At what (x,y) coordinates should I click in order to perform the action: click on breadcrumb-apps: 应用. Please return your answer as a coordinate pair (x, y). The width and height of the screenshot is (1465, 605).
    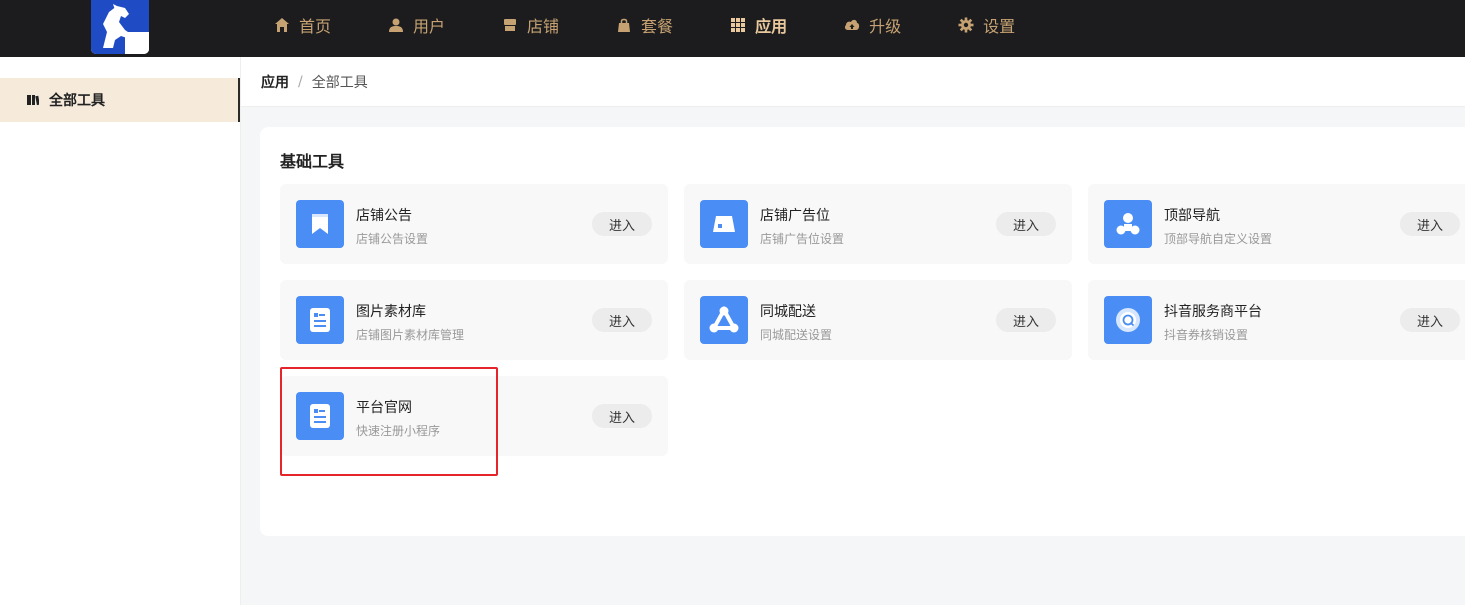
    Looking at the image, I should click on (275, 82).